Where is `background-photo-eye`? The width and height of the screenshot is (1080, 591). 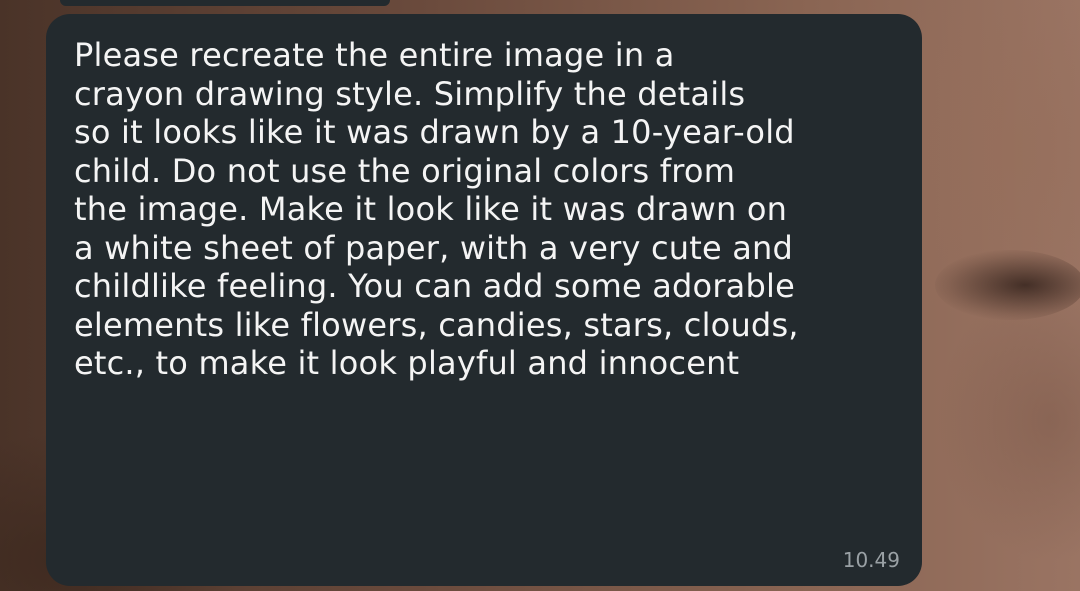
background-photo-eye is located at coordinates (1007, 285).